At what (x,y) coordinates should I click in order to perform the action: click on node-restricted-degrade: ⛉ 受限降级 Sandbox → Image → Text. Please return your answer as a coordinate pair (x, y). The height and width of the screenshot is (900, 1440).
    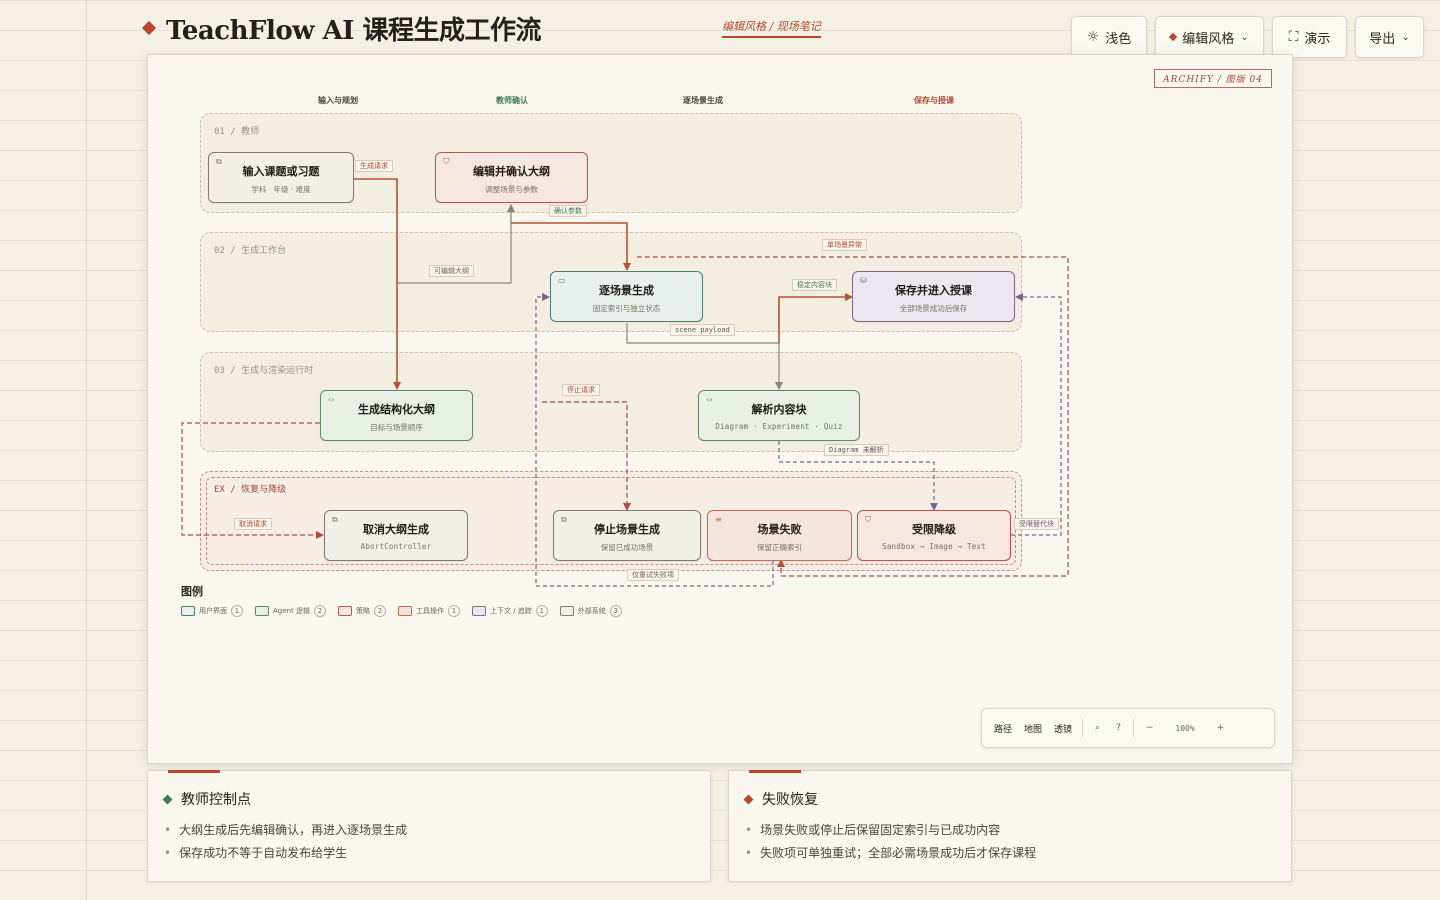
    Looking at the image, I should click on (934, 535).